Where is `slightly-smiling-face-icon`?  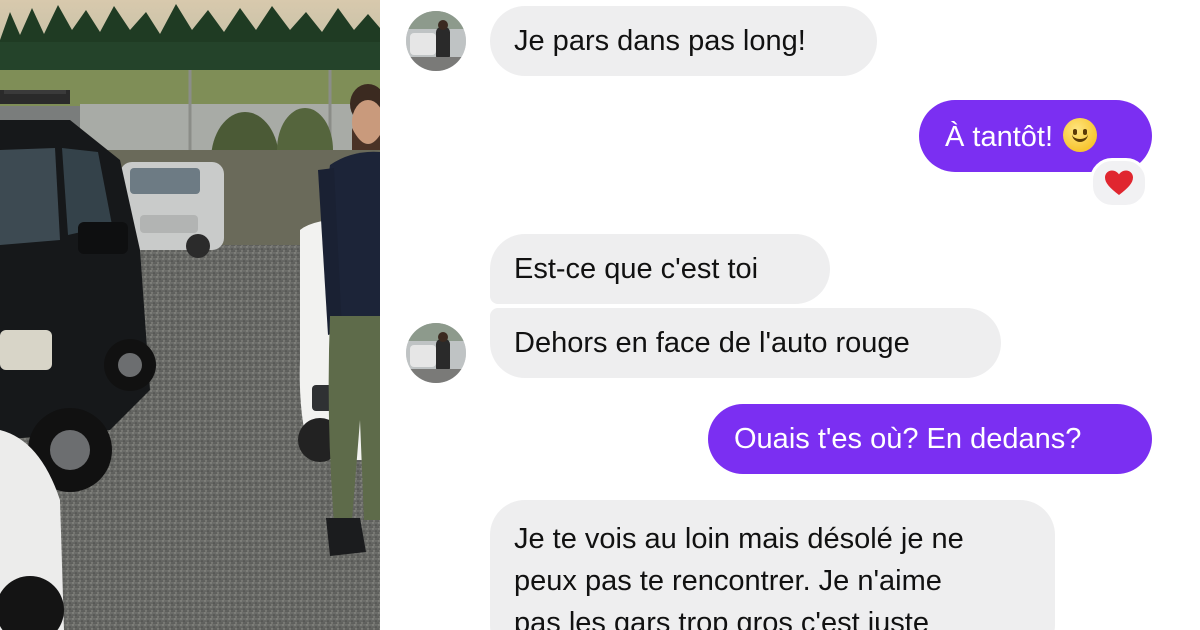 slightly-smiling-face-icon is located at coordinates (1080, 135).